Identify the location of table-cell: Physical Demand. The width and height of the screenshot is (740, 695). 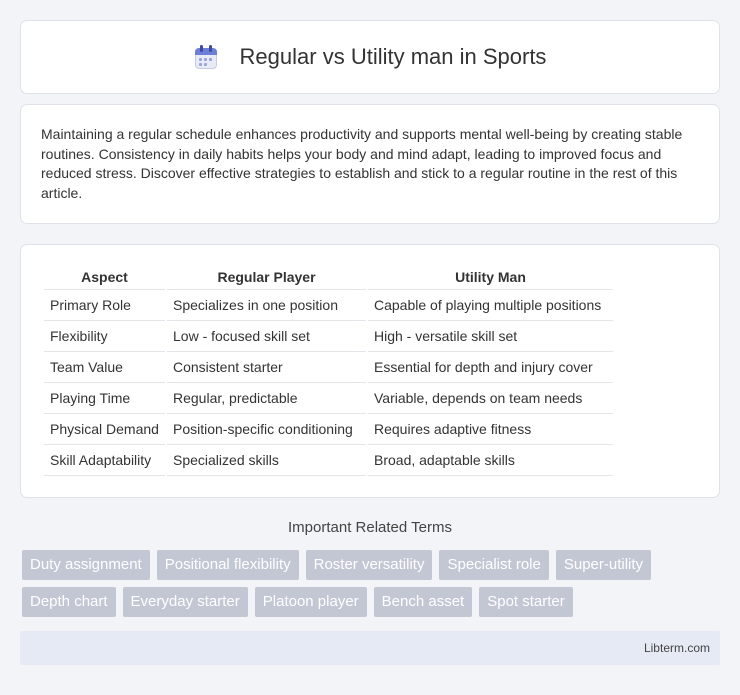
(104, 429).